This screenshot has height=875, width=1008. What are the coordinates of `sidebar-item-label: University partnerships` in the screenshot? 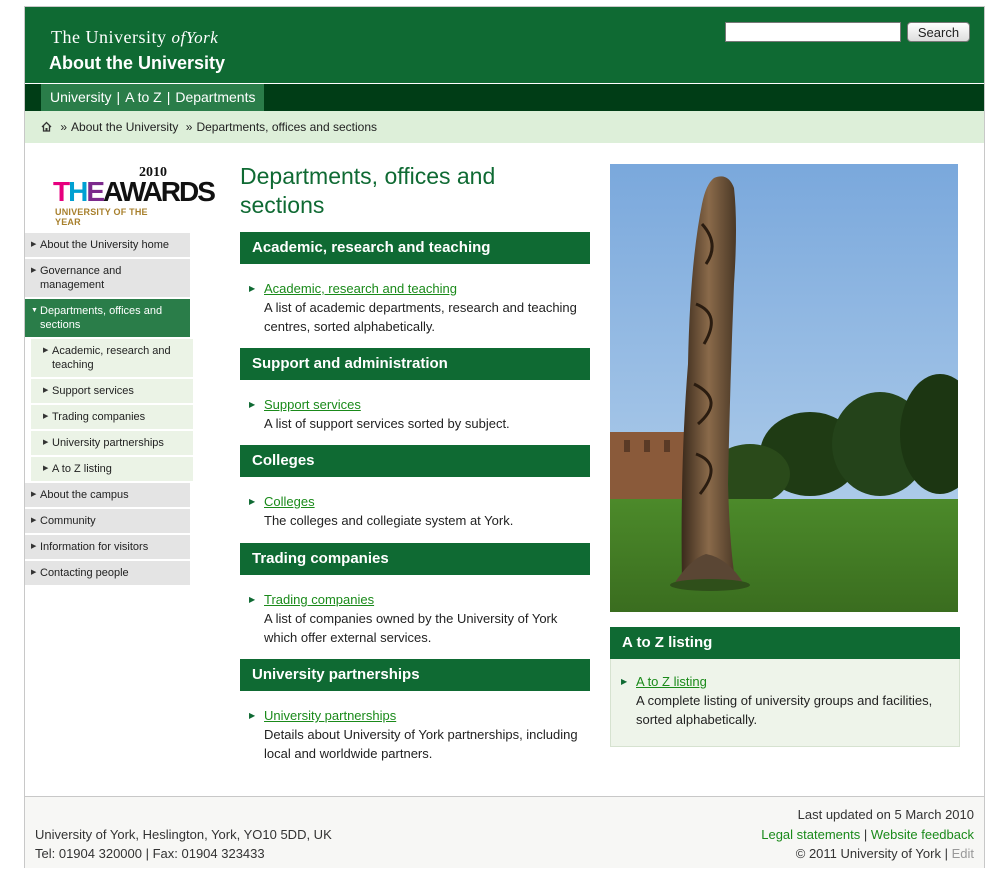 It's located at (108, 443).